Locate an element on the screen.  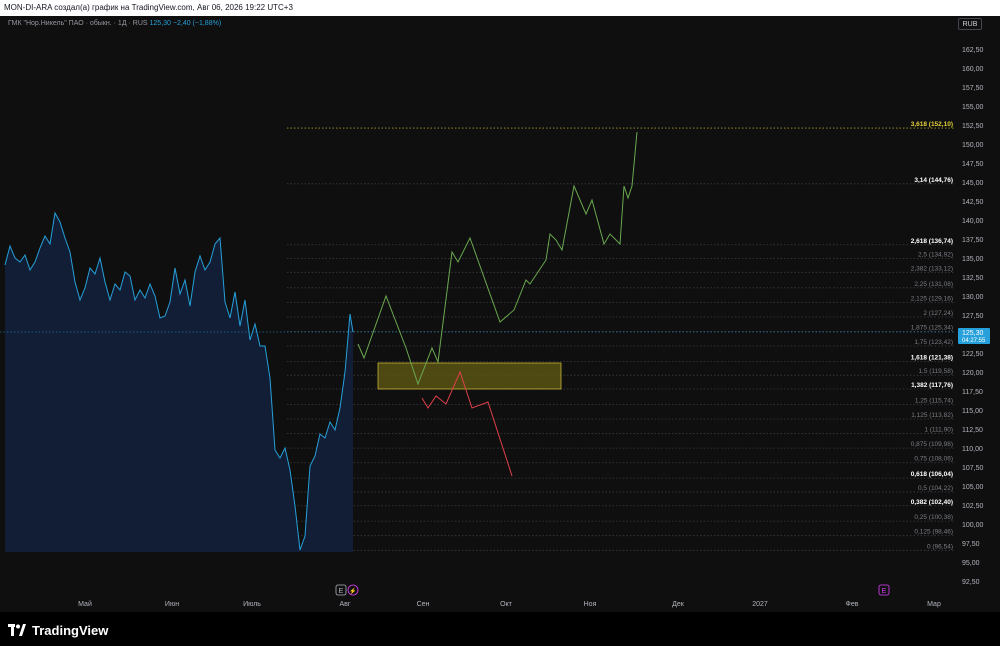
time-tick-label: Мар is located at coordinates (934, 604).